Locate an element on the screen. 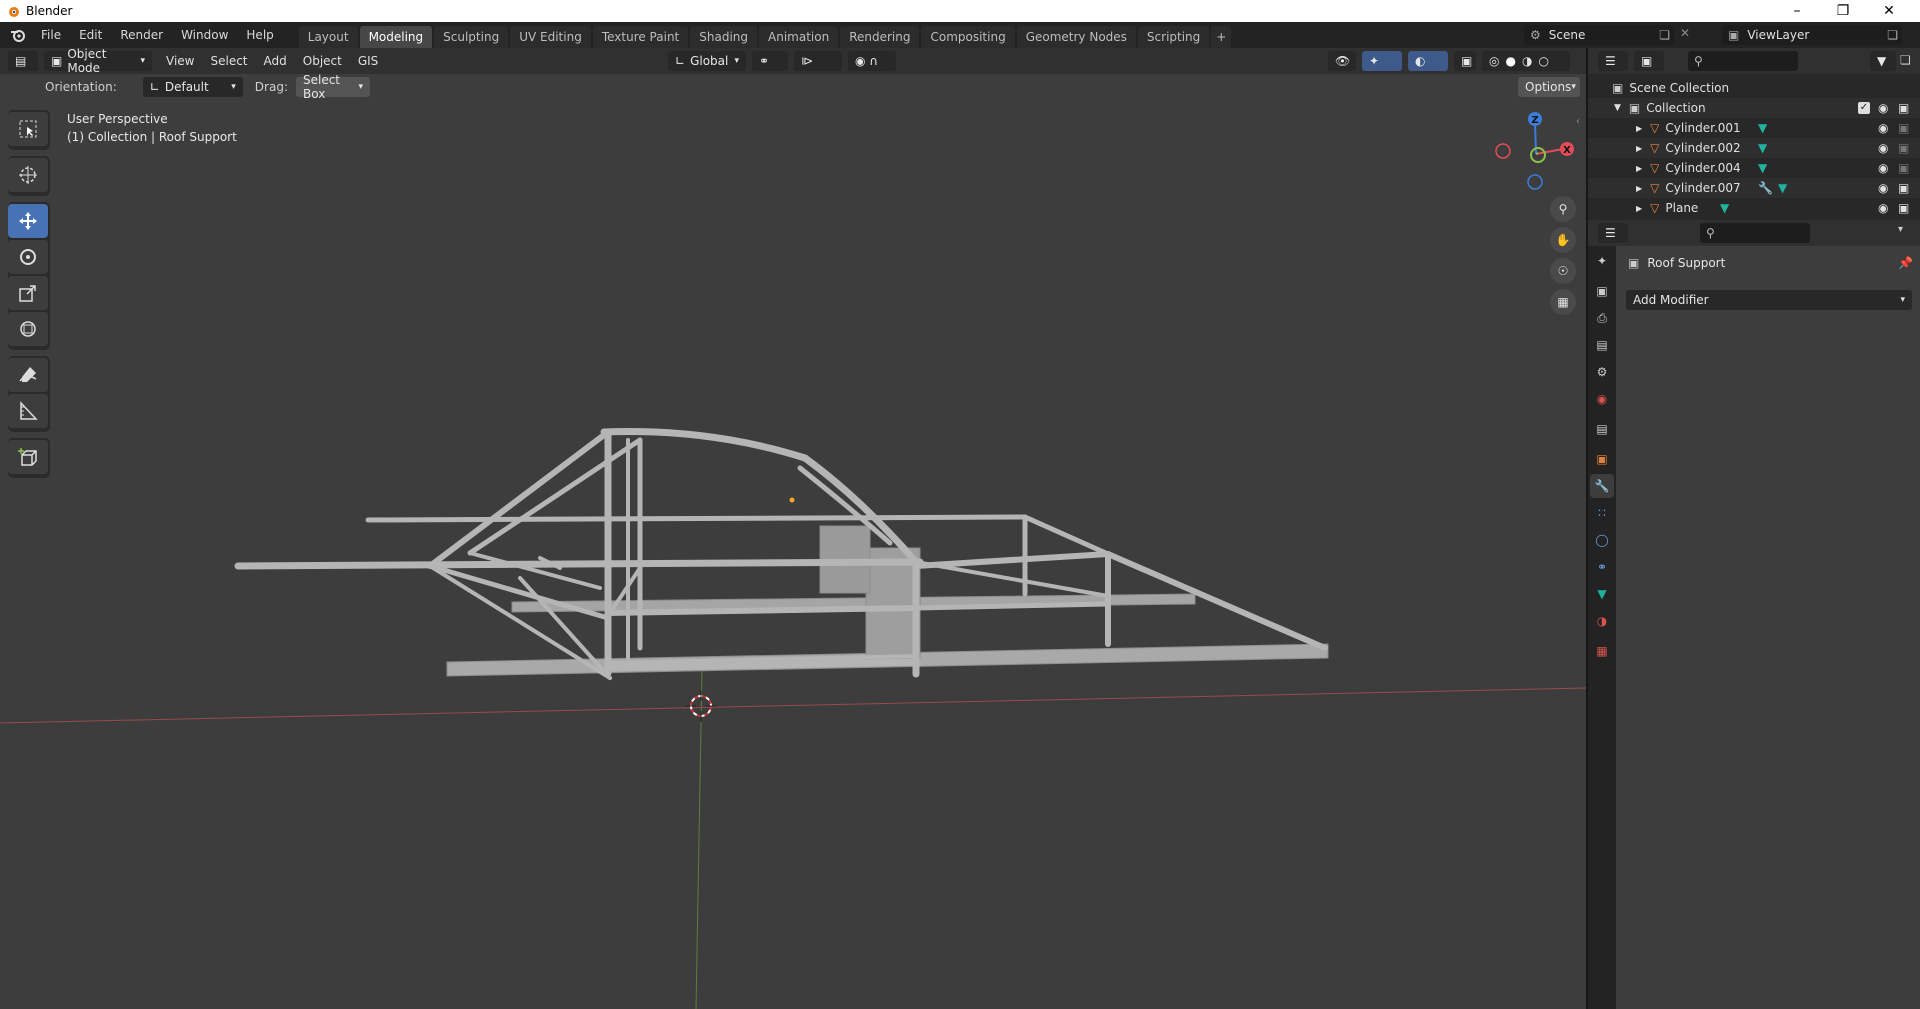 The height and width of the screenshot is (1009, 1920). wrench-icon: 🔧 is located at coordinates (1765, 188).